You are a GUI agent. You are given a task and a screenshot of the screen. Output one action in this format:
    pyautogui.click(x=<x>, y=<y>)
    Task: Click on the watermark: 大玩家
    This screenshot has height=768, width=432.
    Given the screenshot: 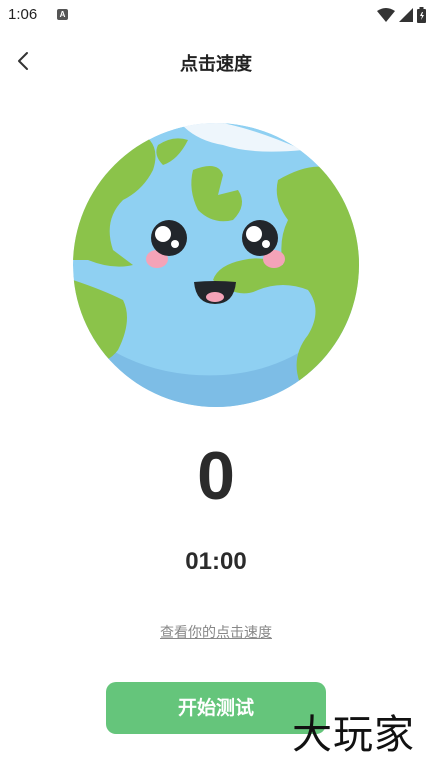 What is the action you would take?
    pyautogui.click(x=353, y=735)
    